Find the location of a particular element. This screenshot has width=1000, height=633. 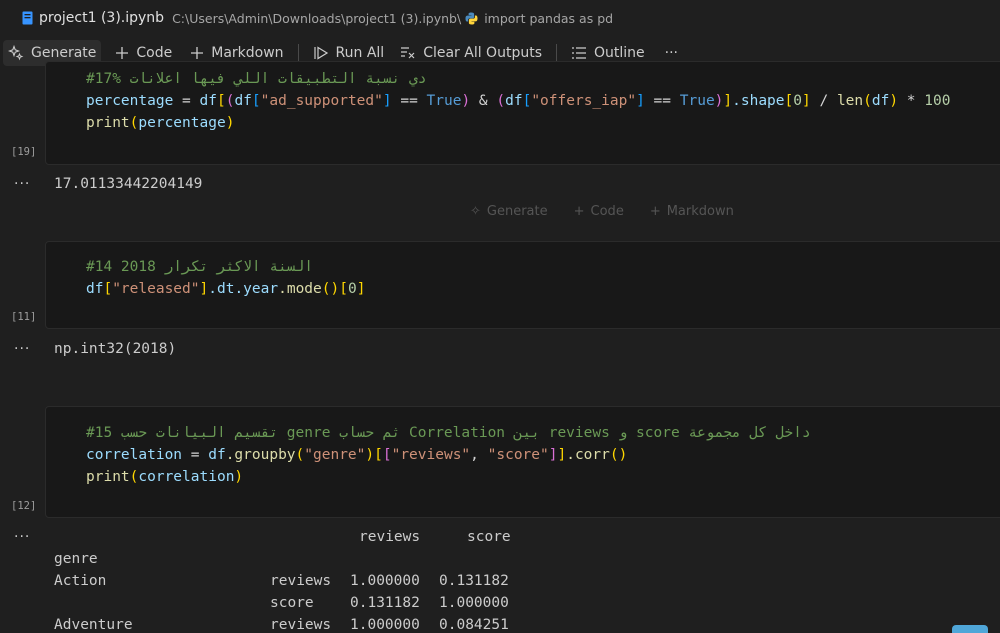

notebook-file-icon is located at coordinates (27, 18).